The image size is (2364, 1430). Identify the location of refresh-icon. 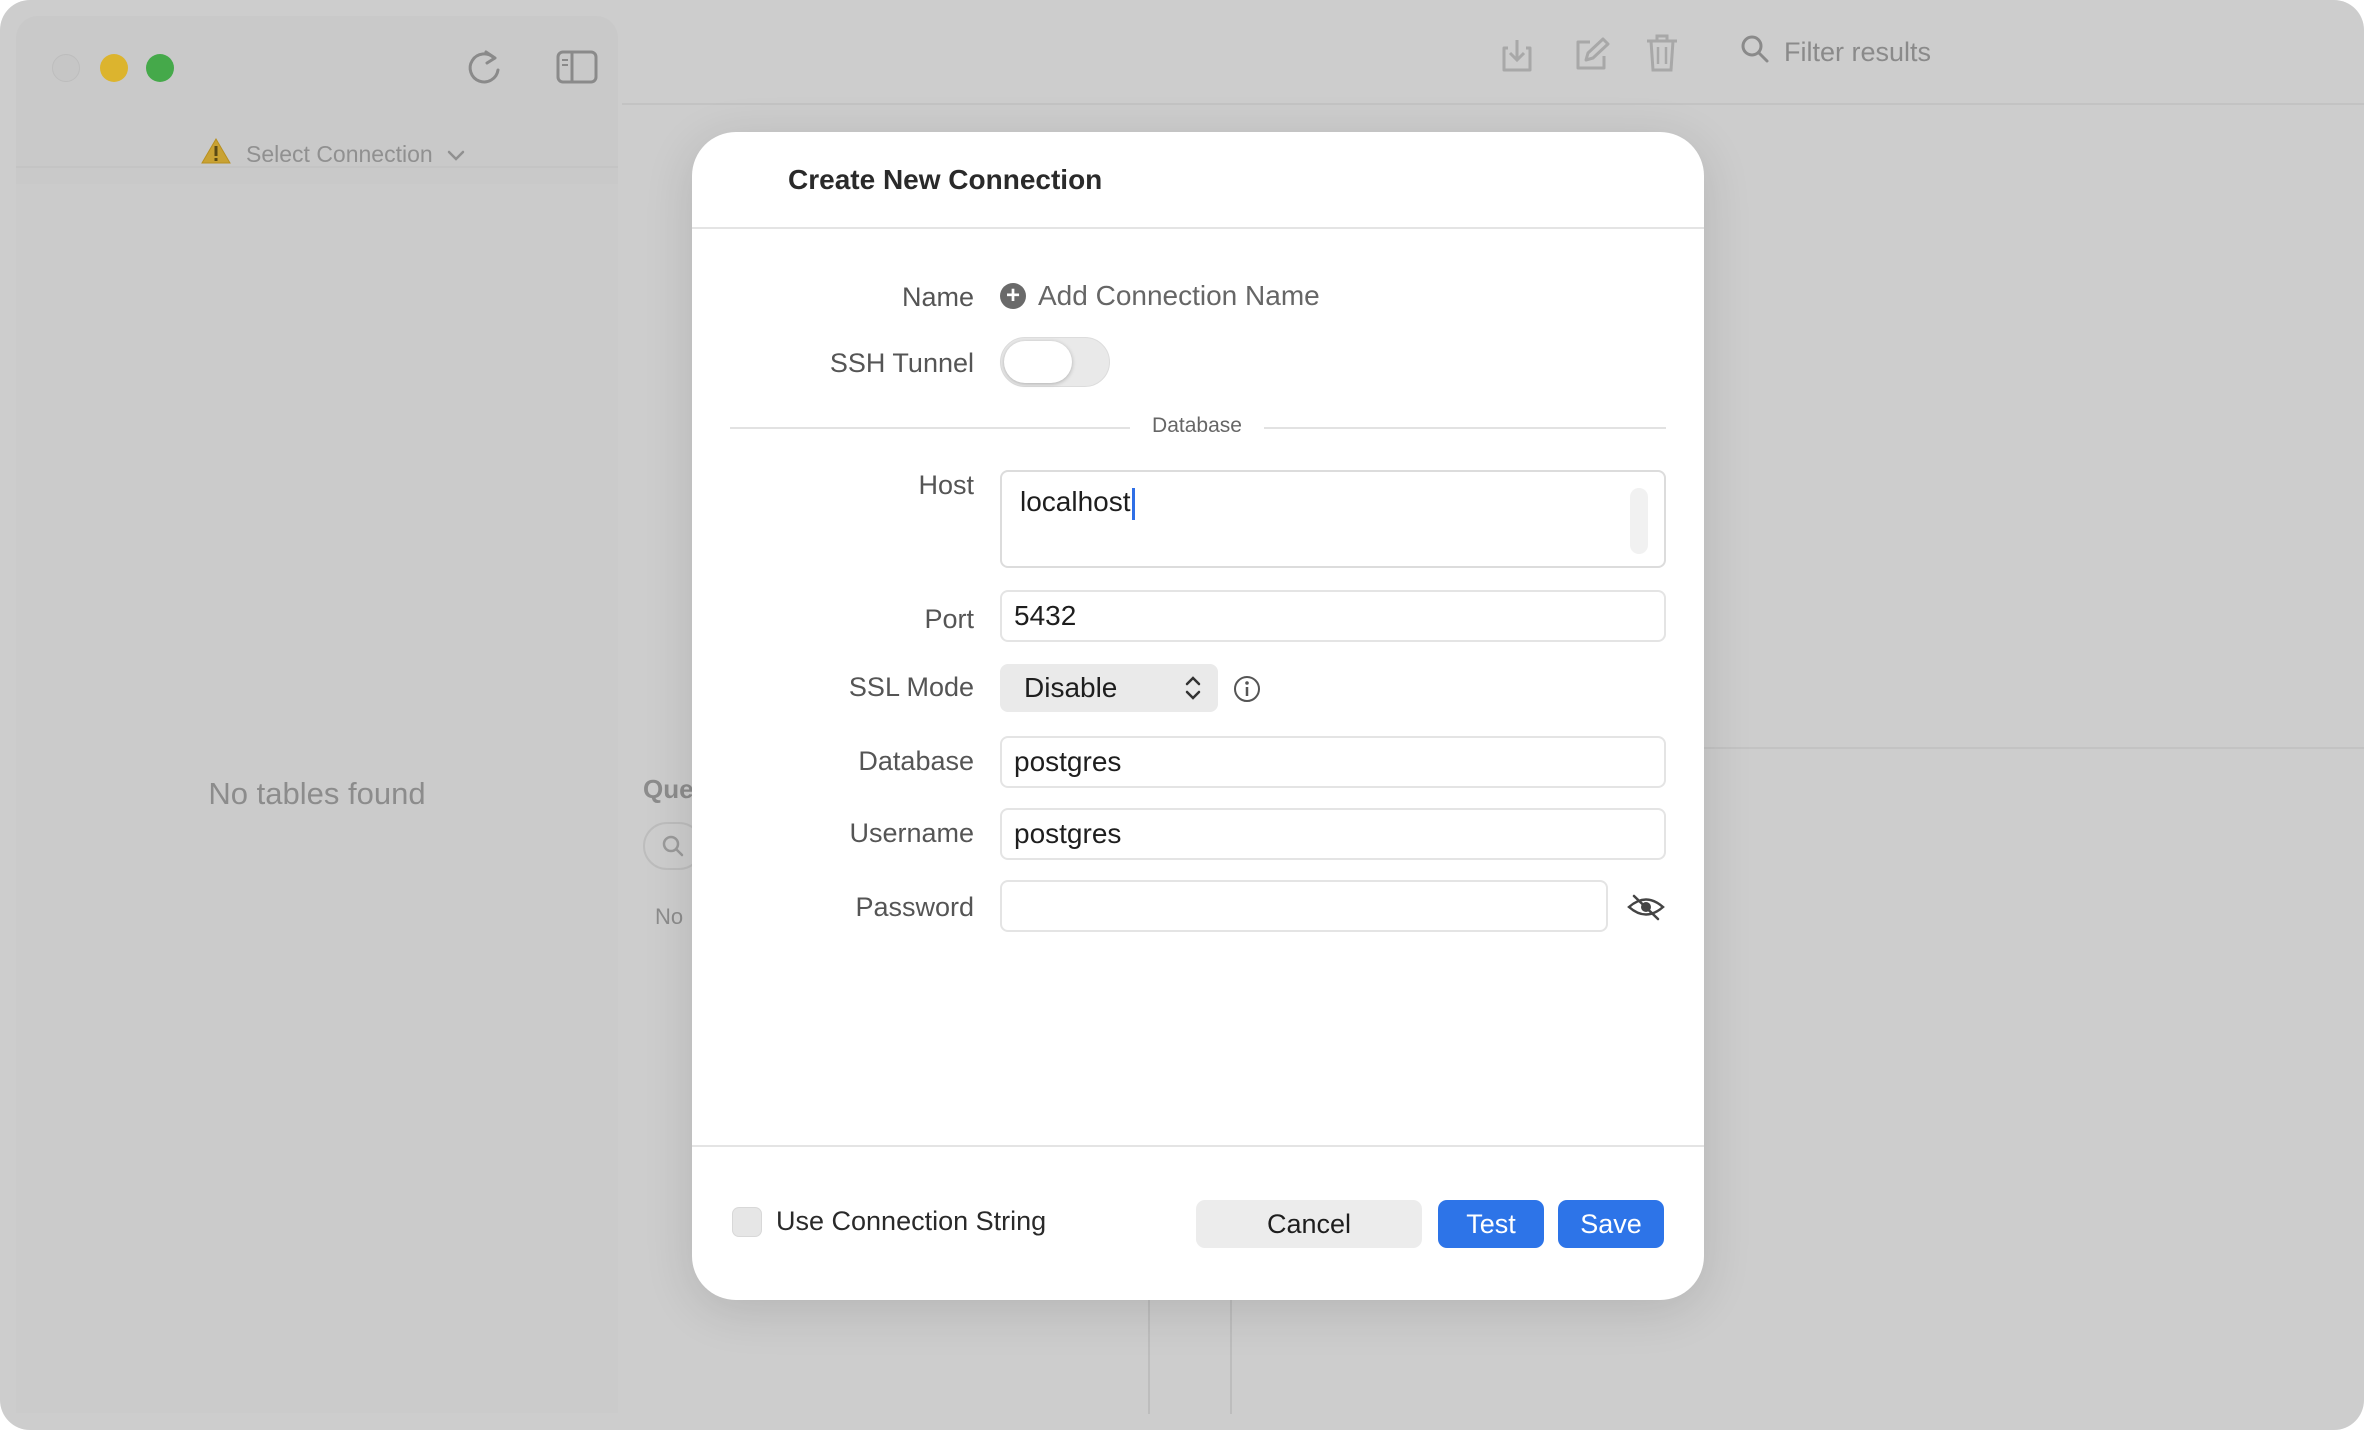
(484, 69).